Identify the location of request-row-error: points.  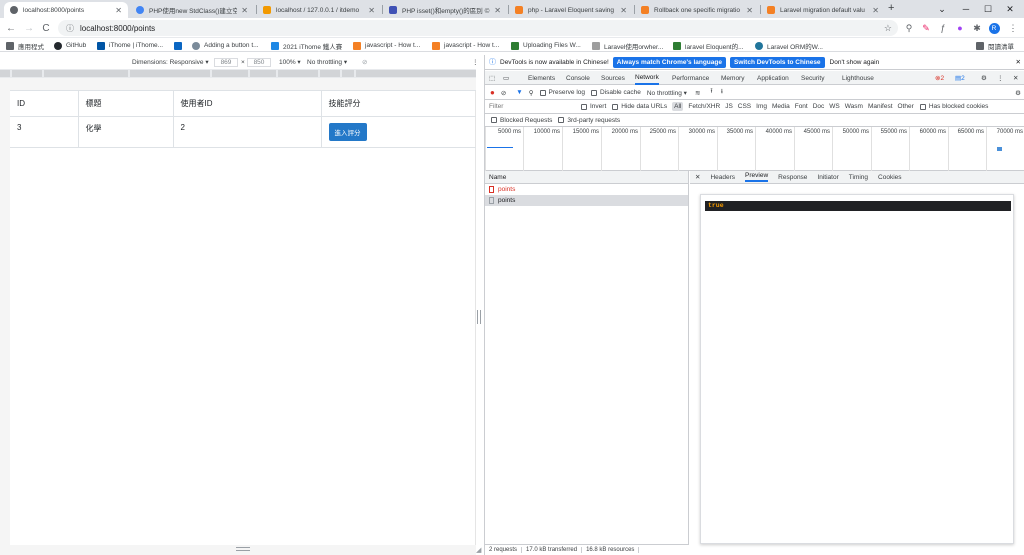
(586, 189).